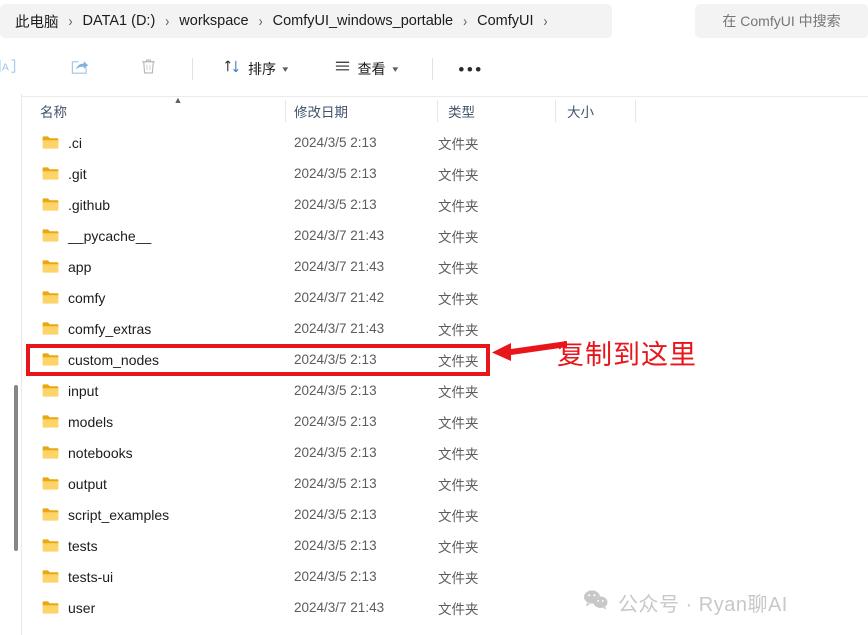  What do you see at coordinates (445, 359) in the screenshot?
I see `table-row: custom_nodes 2024/3/5 2:13 文件夹` at bounding box center [445, 359].